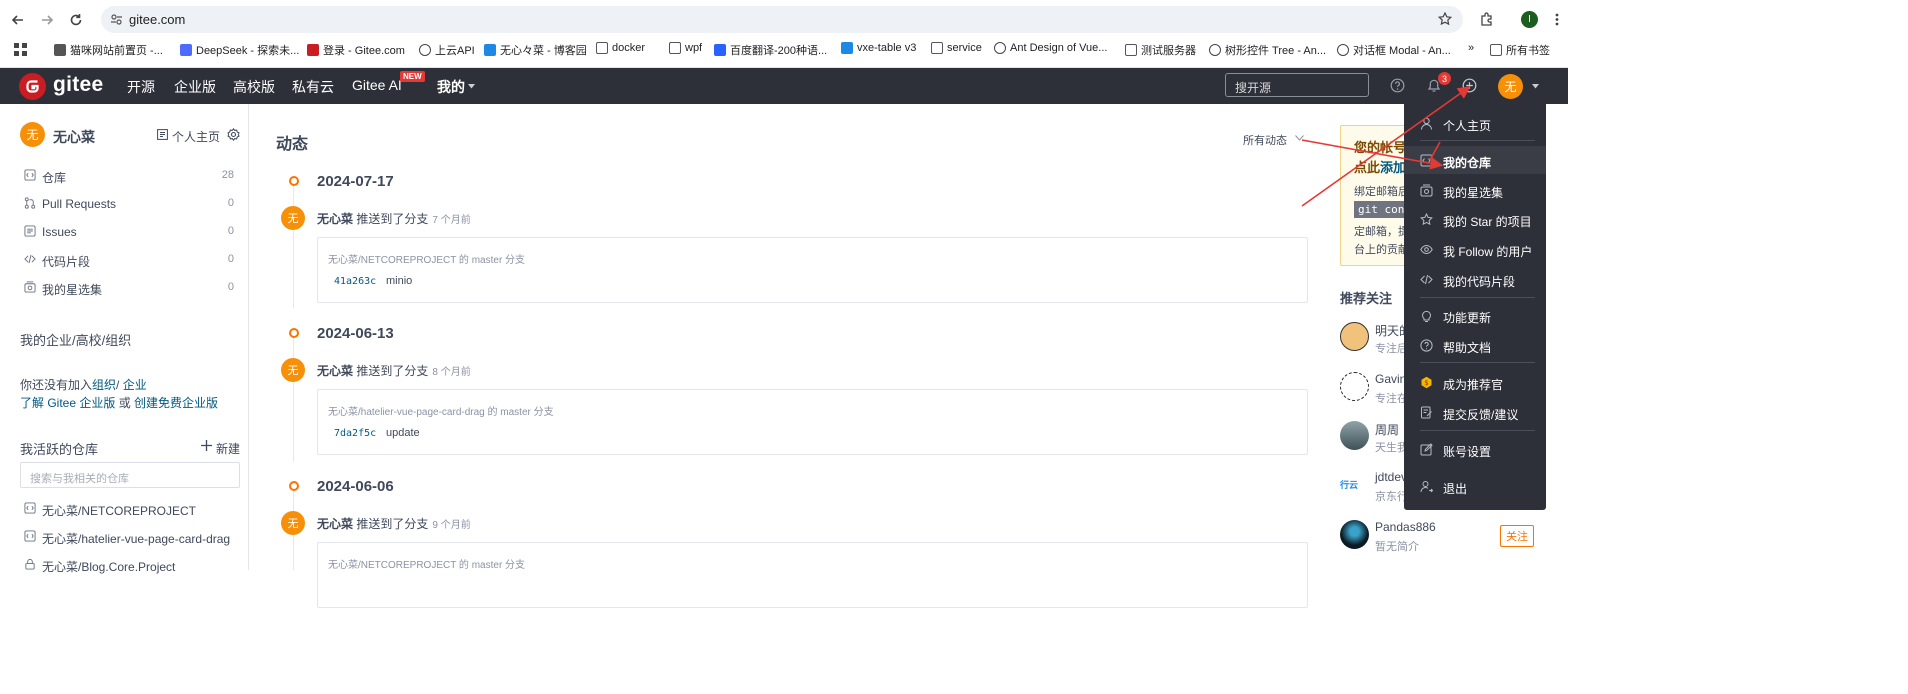 Image resolution: width=1908 pixels, height=694 pixels. What do you see at coordinates (128, 204) in the screenshot?
I see `sidebar-item-pull-request: Pull Requests 0` at bounding box center [128, 204].